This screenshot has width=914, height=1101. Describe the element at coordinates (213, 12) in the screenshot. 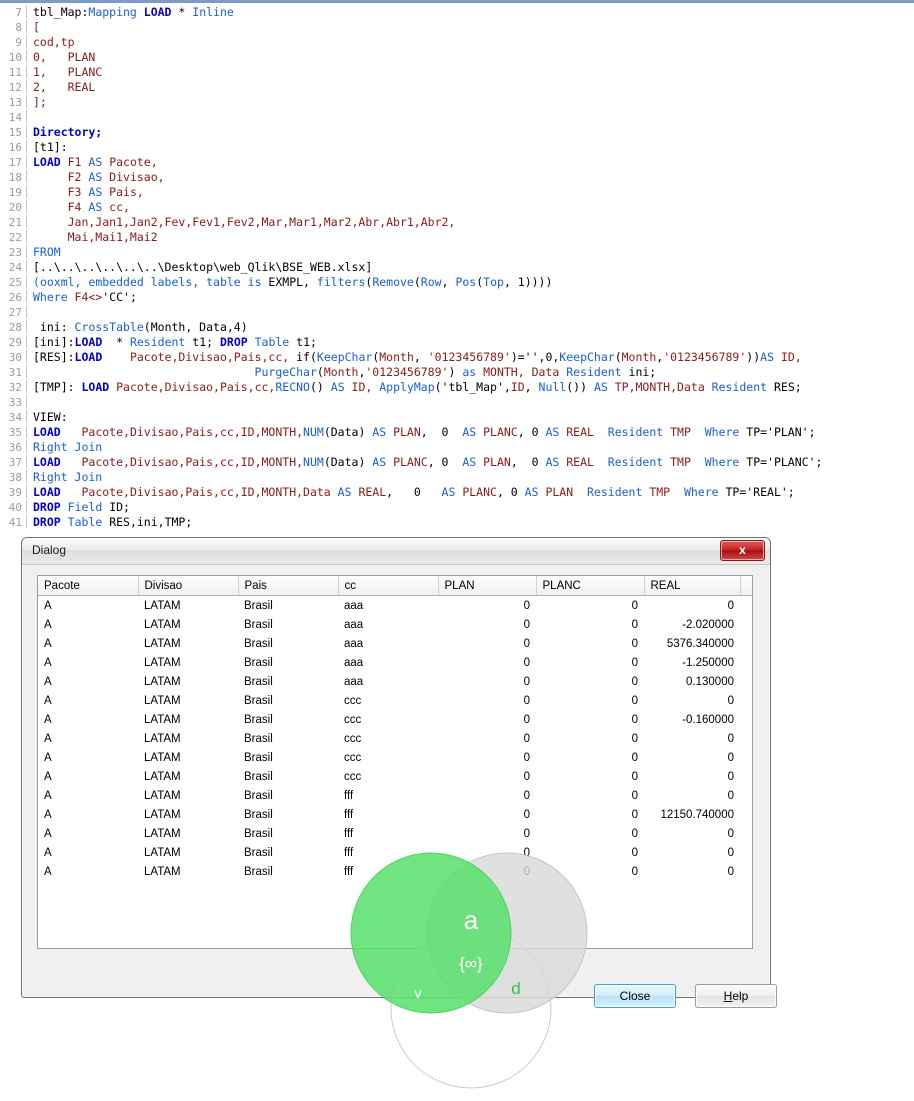

I see `code-token: Inline` at that location.